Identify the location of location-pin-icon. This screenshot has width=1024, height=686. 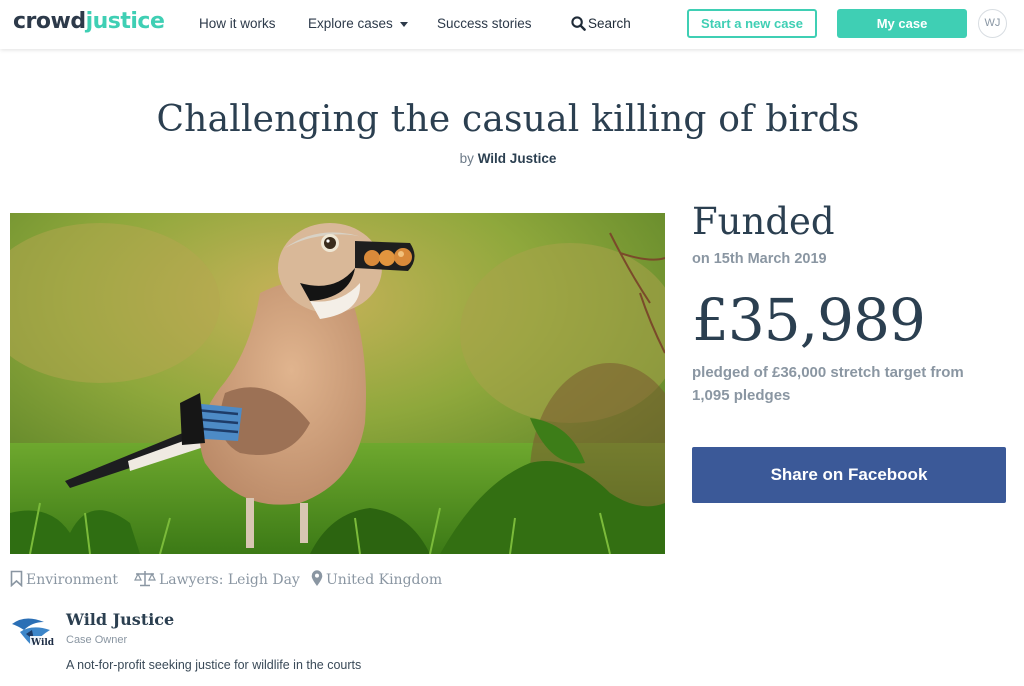
(317, 578).